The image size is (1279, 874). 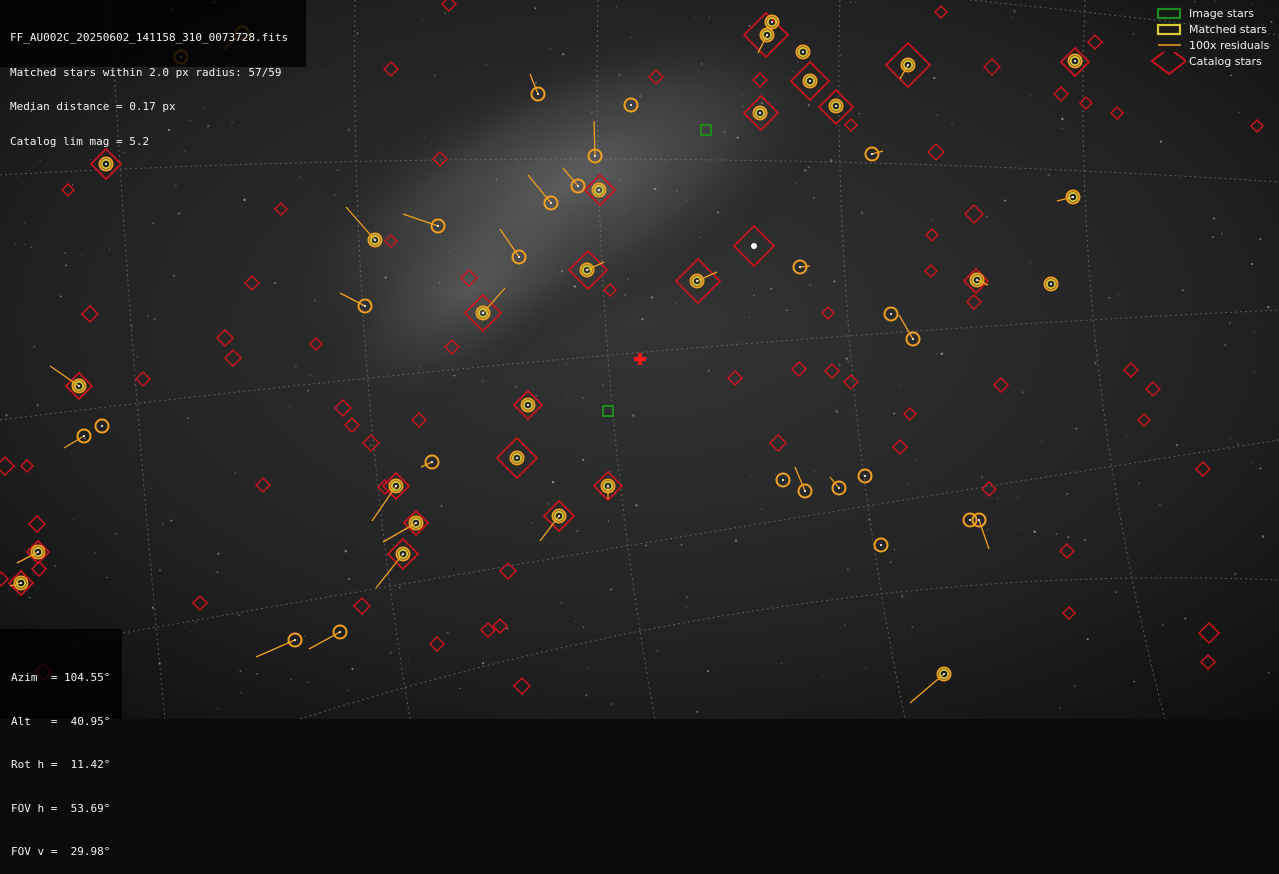 What do you see at coordinates (61, 764) in the screenshot?
I see `rotation-text: Rot h = 11.42°` at bounding box center [61, 764].